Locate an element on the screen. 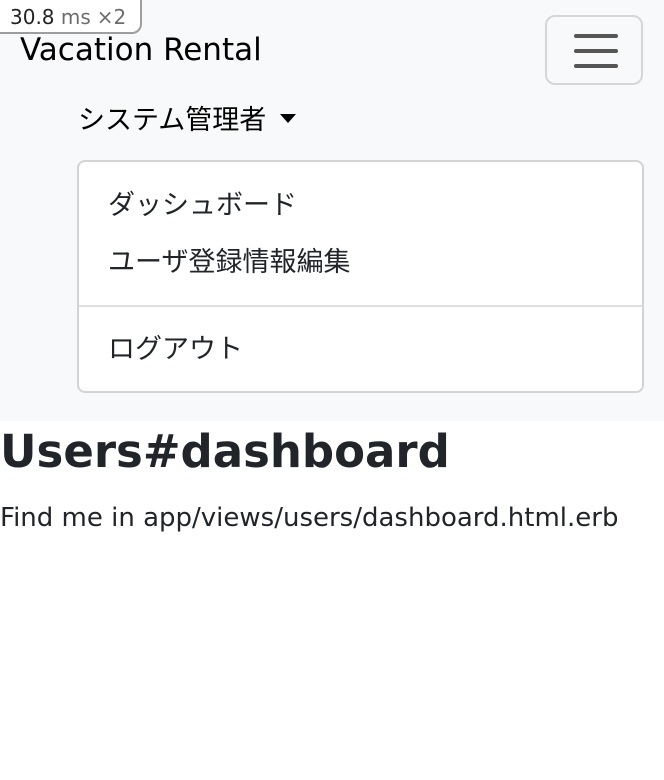  navbar-toggler-button is located at coordinates (594, 50).